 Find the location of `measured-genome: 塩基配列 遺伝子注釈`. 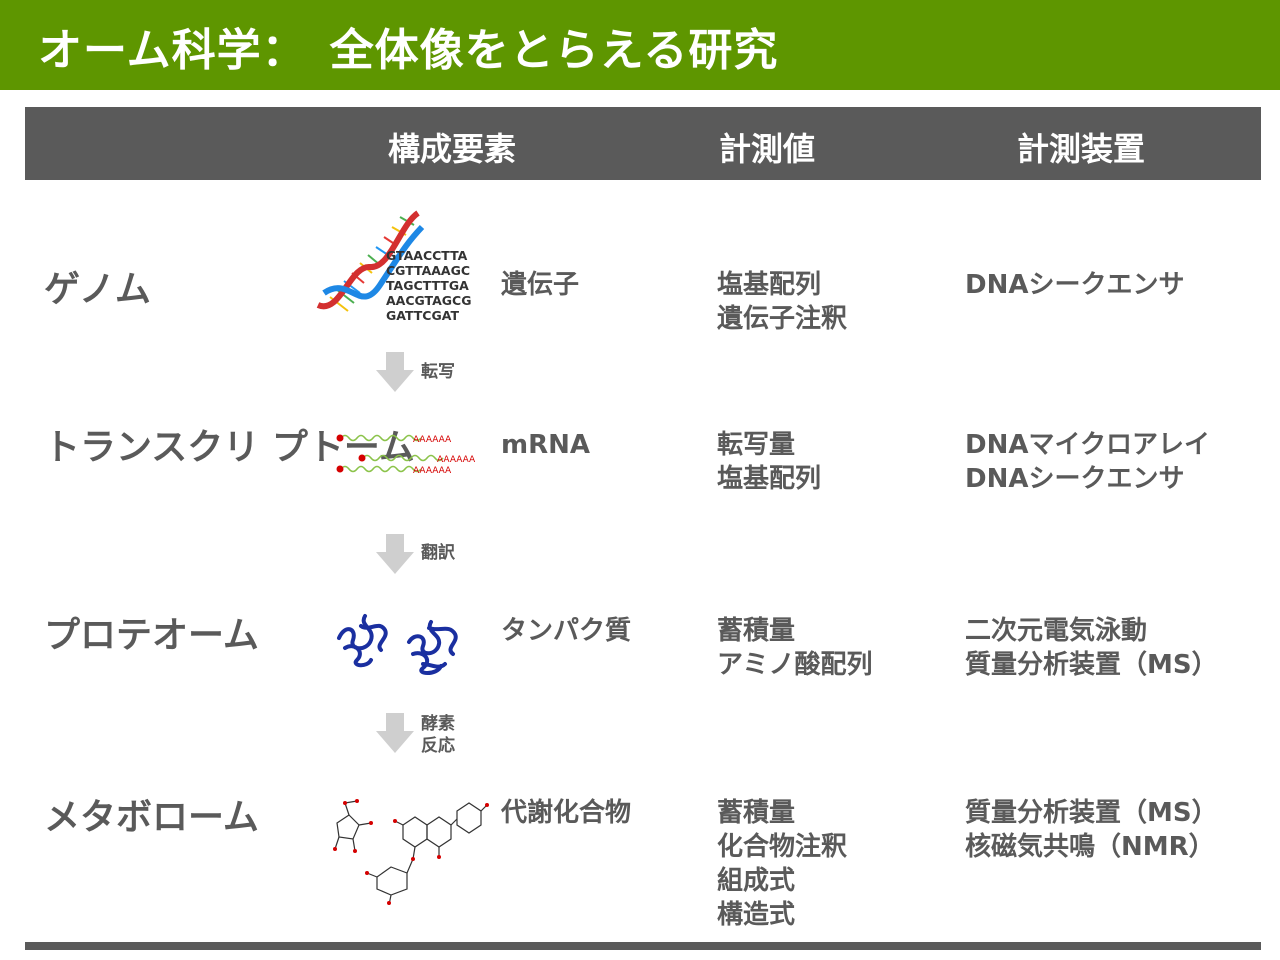

measured-genome: 塩基配列 遺伝子注釈 is located at coordinates (782, 302).